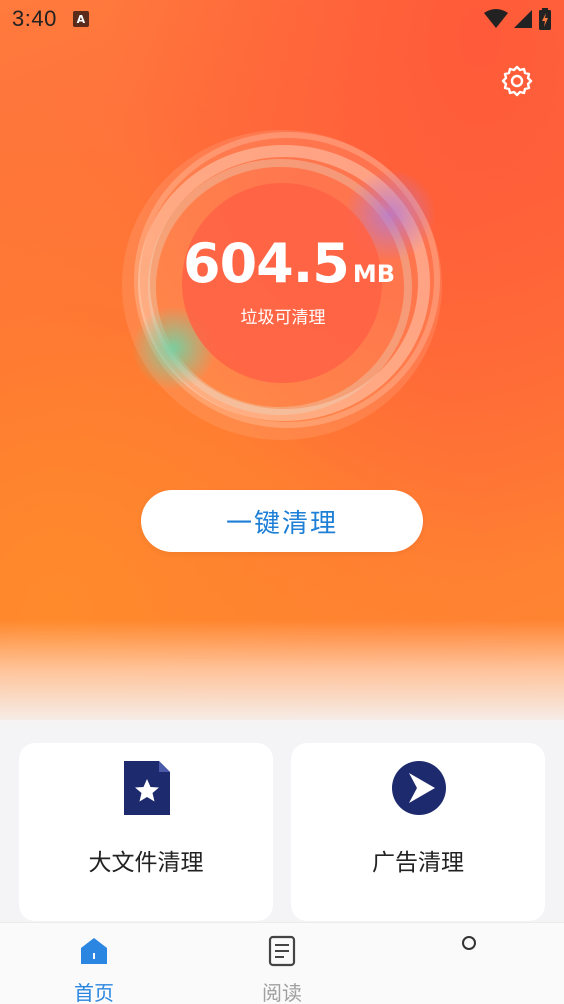  Describe the element at coordinates (266, 263) in the screenshot. I see `junk-size-value: 604.5` at that location.